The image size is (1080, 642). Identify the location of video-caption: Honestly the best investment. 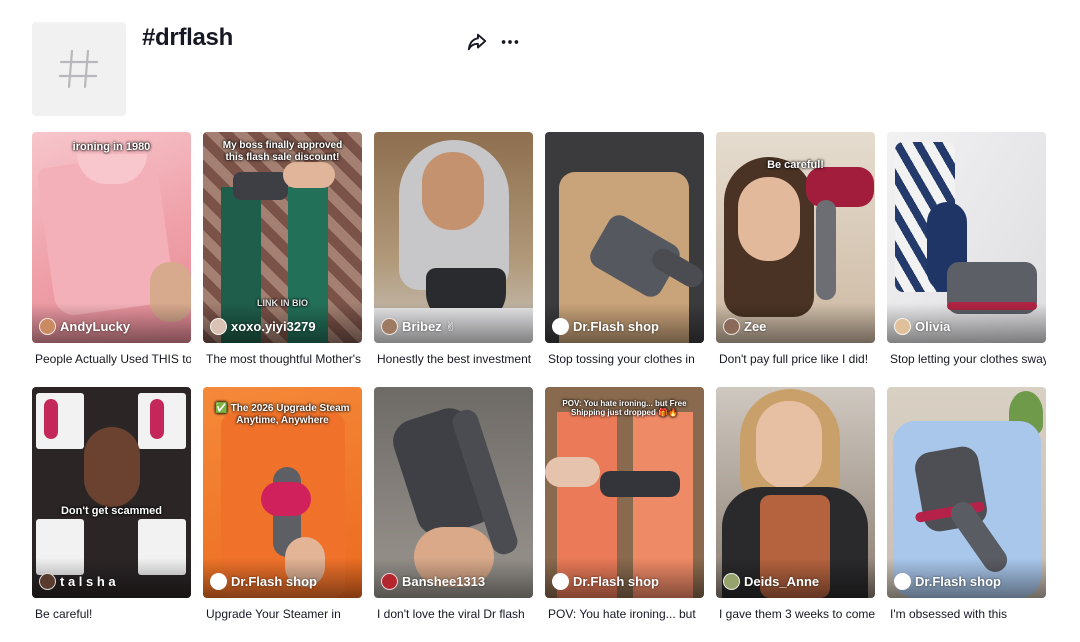
(454, 359).